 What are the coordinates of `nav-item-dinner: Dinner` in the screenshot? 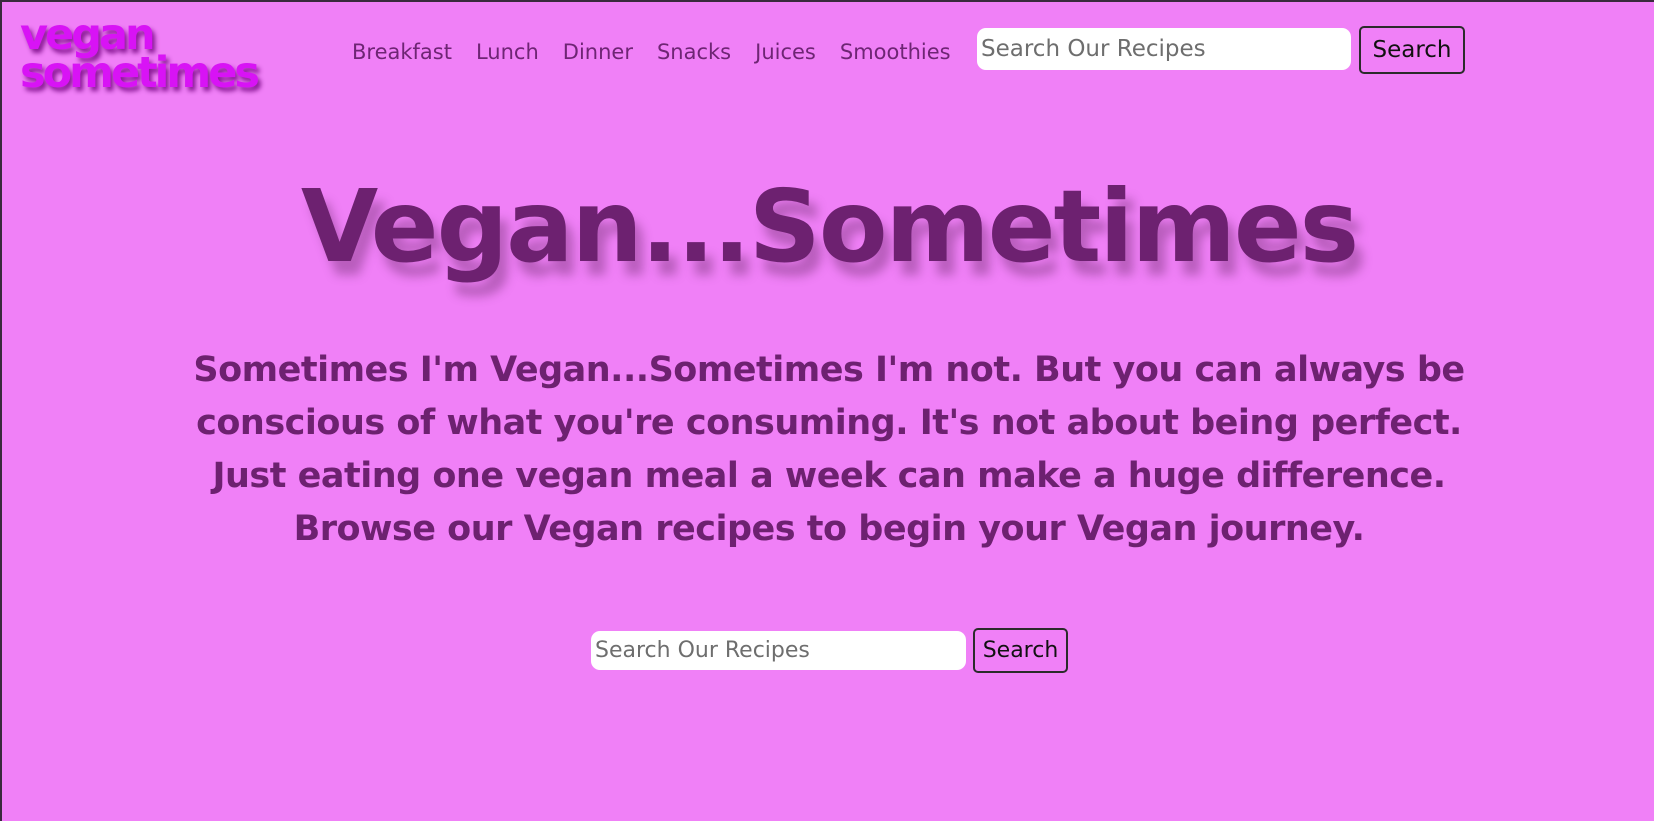 It's located at (598, 52).